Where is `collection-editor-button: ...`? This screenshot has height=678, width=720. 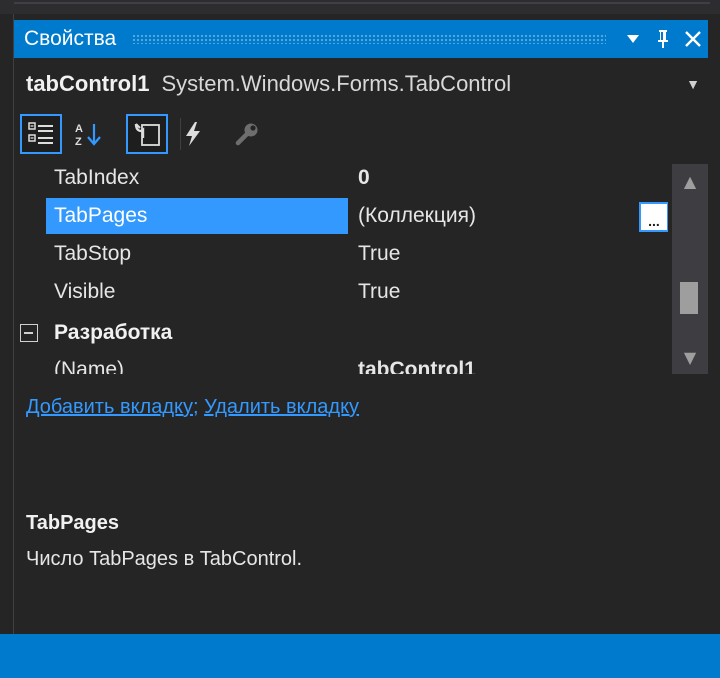
collection-editor-button: ... is located at coordinates (653, 217).